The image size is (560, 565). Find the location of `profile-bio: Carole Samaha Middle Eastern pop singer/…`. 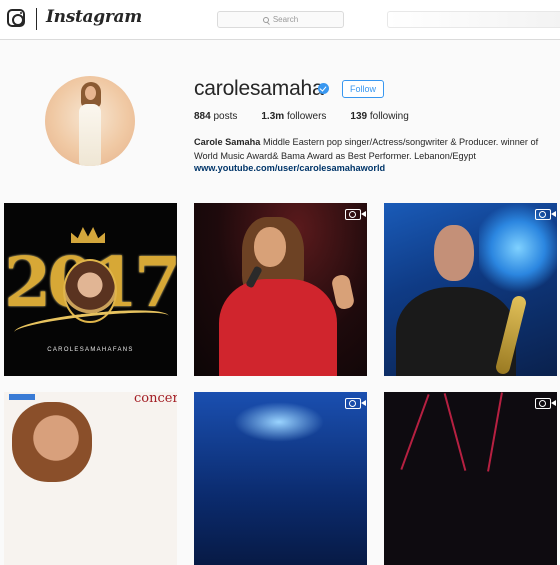

profile-bio: Carole Samaha Middle Eastern pop singer/… is located at coordinates (374, 149).